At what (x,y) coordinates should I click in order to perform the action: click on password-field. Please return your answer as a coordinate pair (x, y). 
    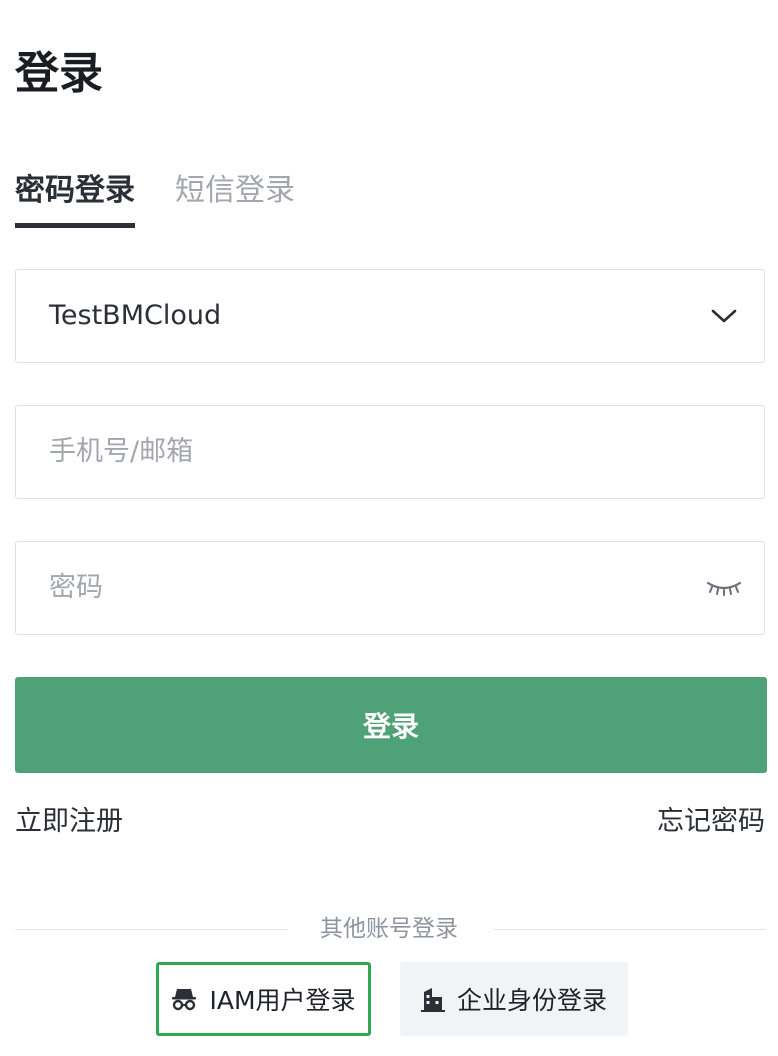
    Looking at the image, I should click on (390, 588).